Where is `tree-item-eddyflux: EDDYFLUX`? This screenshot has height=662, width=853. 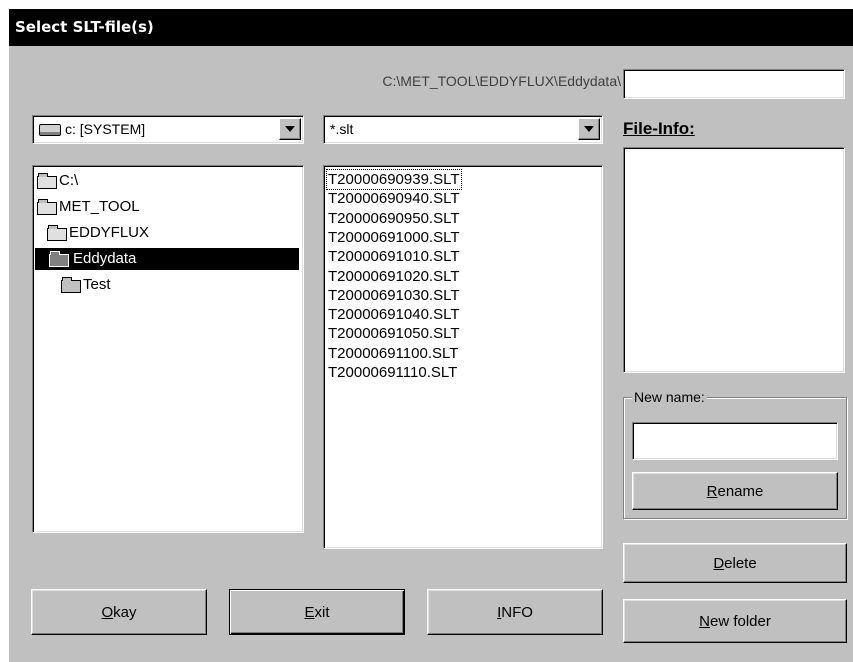 tree-item-eddyflux: EDDYFLUX is located at coordinates (98, 233).